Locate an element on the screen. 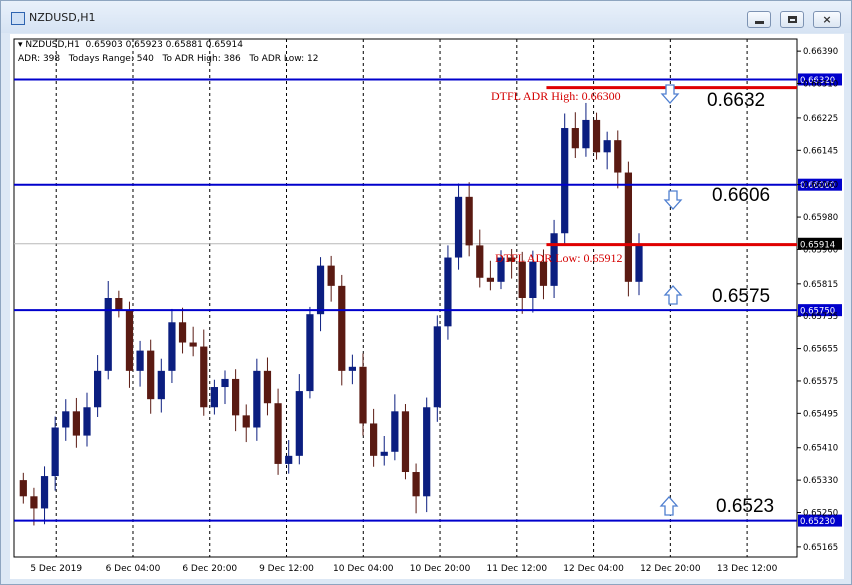 The image size is (852, 585). y-axis-tick-label: 0.65165 is located at coordinates (820, 548).